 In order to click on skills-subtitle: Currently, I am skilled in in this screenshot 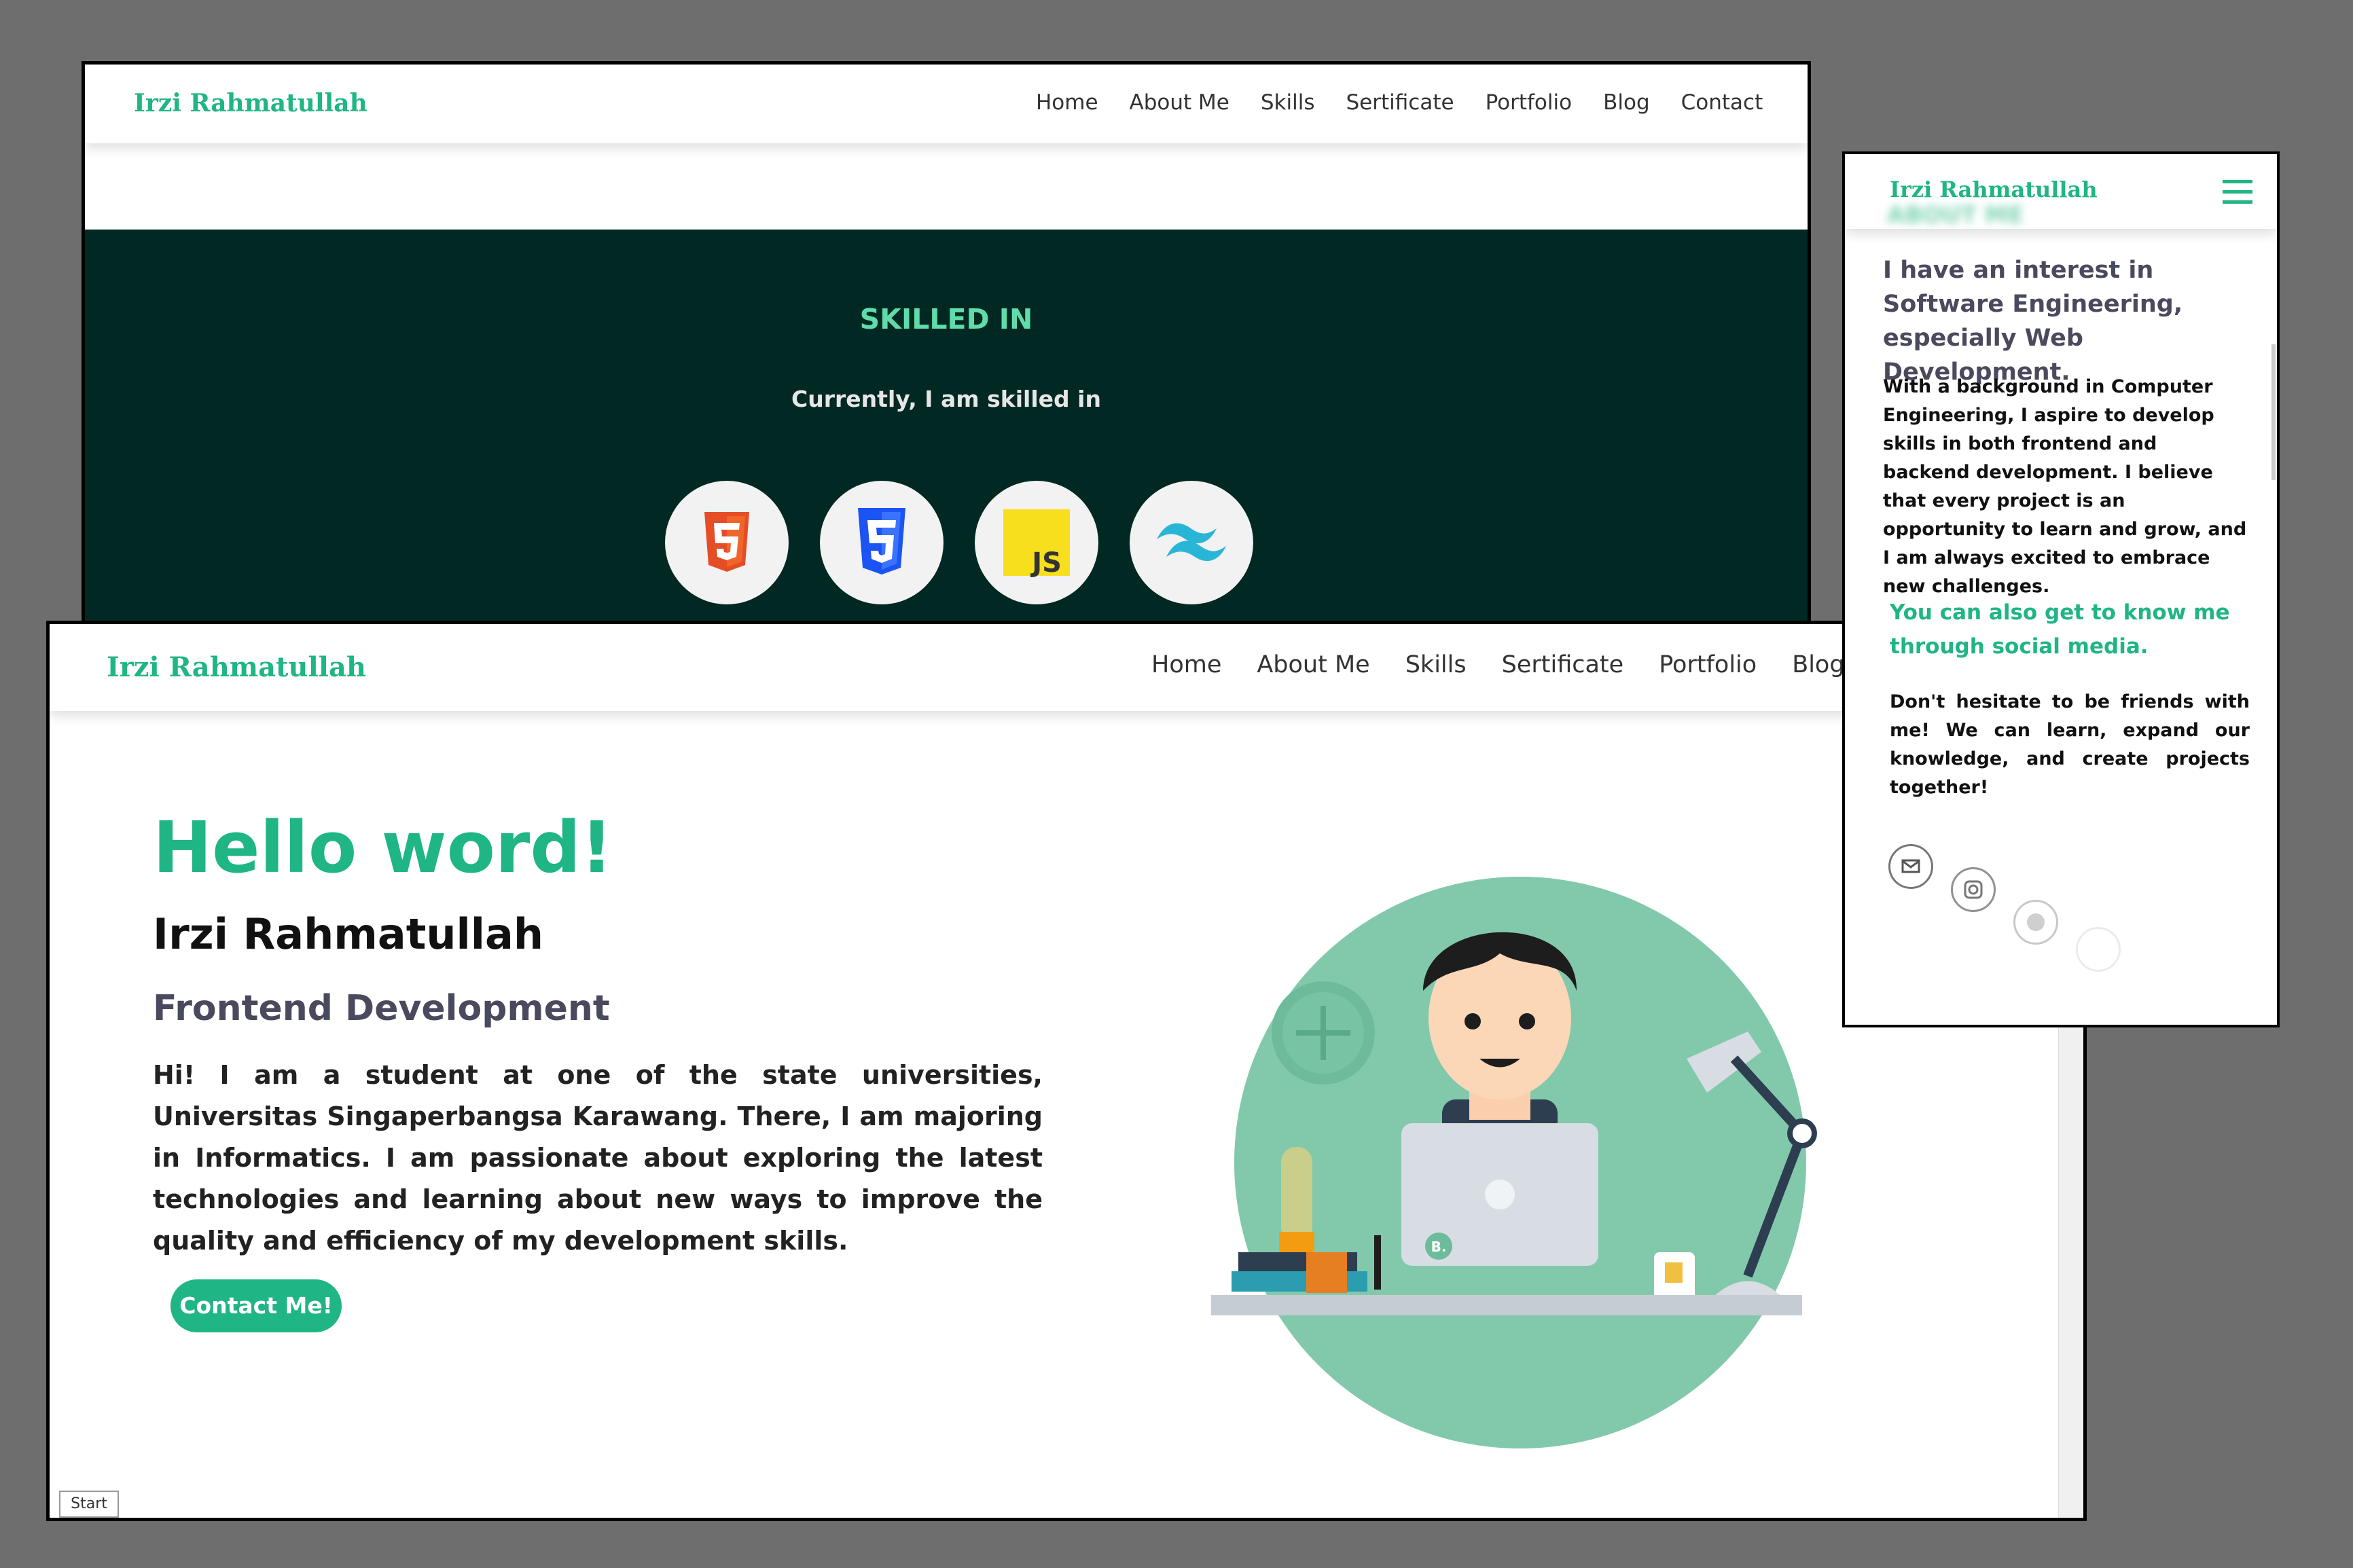, I will do `click(946, 399)`.